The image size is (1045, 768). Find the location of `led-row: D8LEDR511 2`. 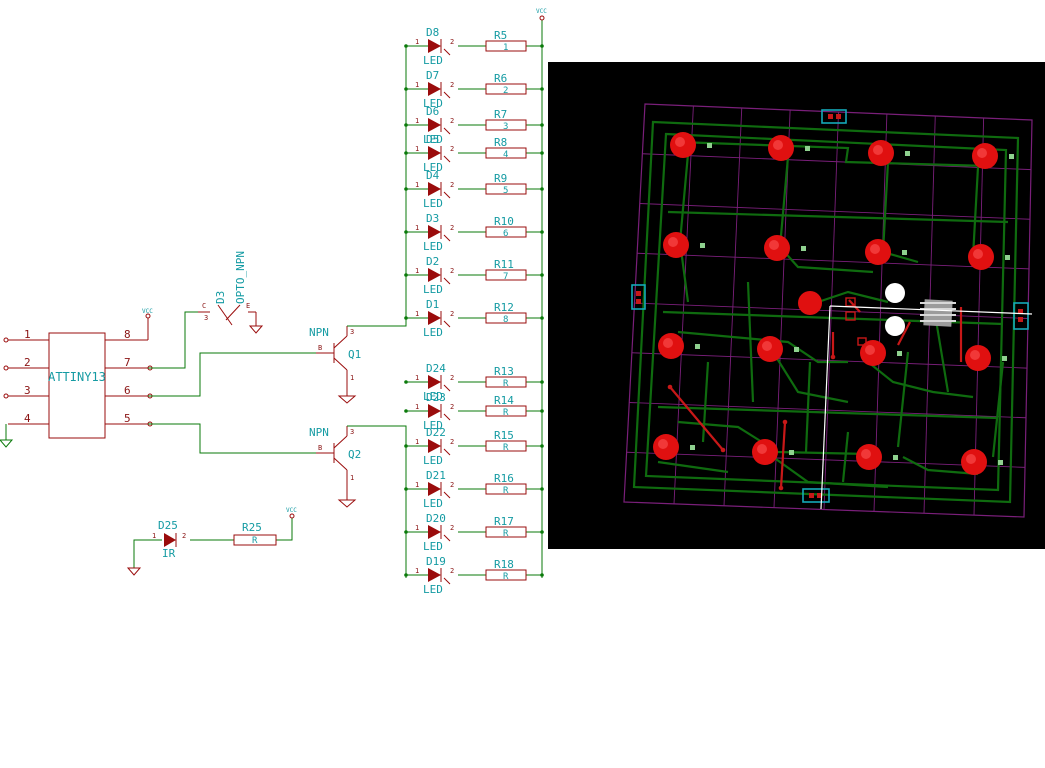

led-row: D8LEDR511 2 is located at coordinates (474, 46).